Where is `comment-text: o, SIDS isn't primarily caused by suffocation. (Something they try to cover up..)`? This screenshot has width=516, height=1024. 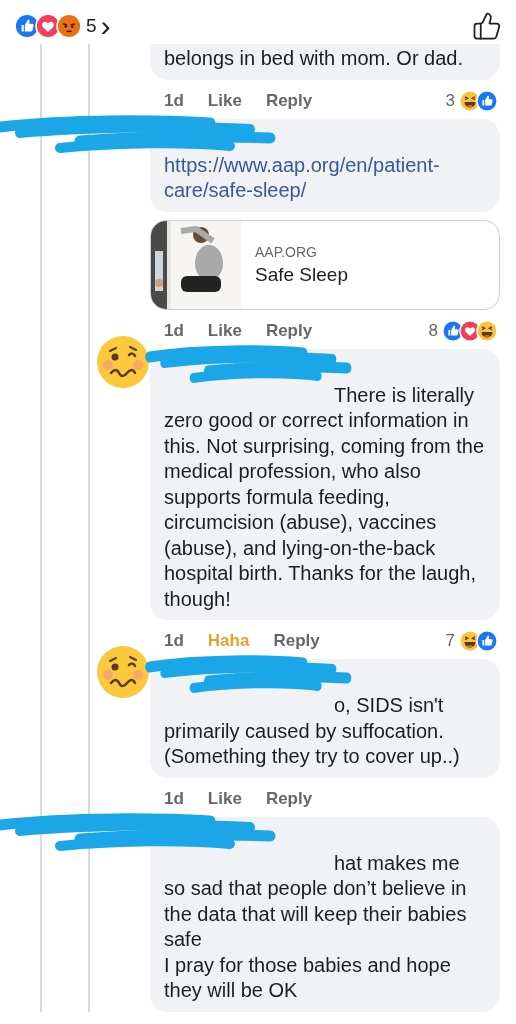
comment-text: o, SIDS isn't primarily caused by suffocation. (Something they try to cover up..) is located at coordinates (312, 731).